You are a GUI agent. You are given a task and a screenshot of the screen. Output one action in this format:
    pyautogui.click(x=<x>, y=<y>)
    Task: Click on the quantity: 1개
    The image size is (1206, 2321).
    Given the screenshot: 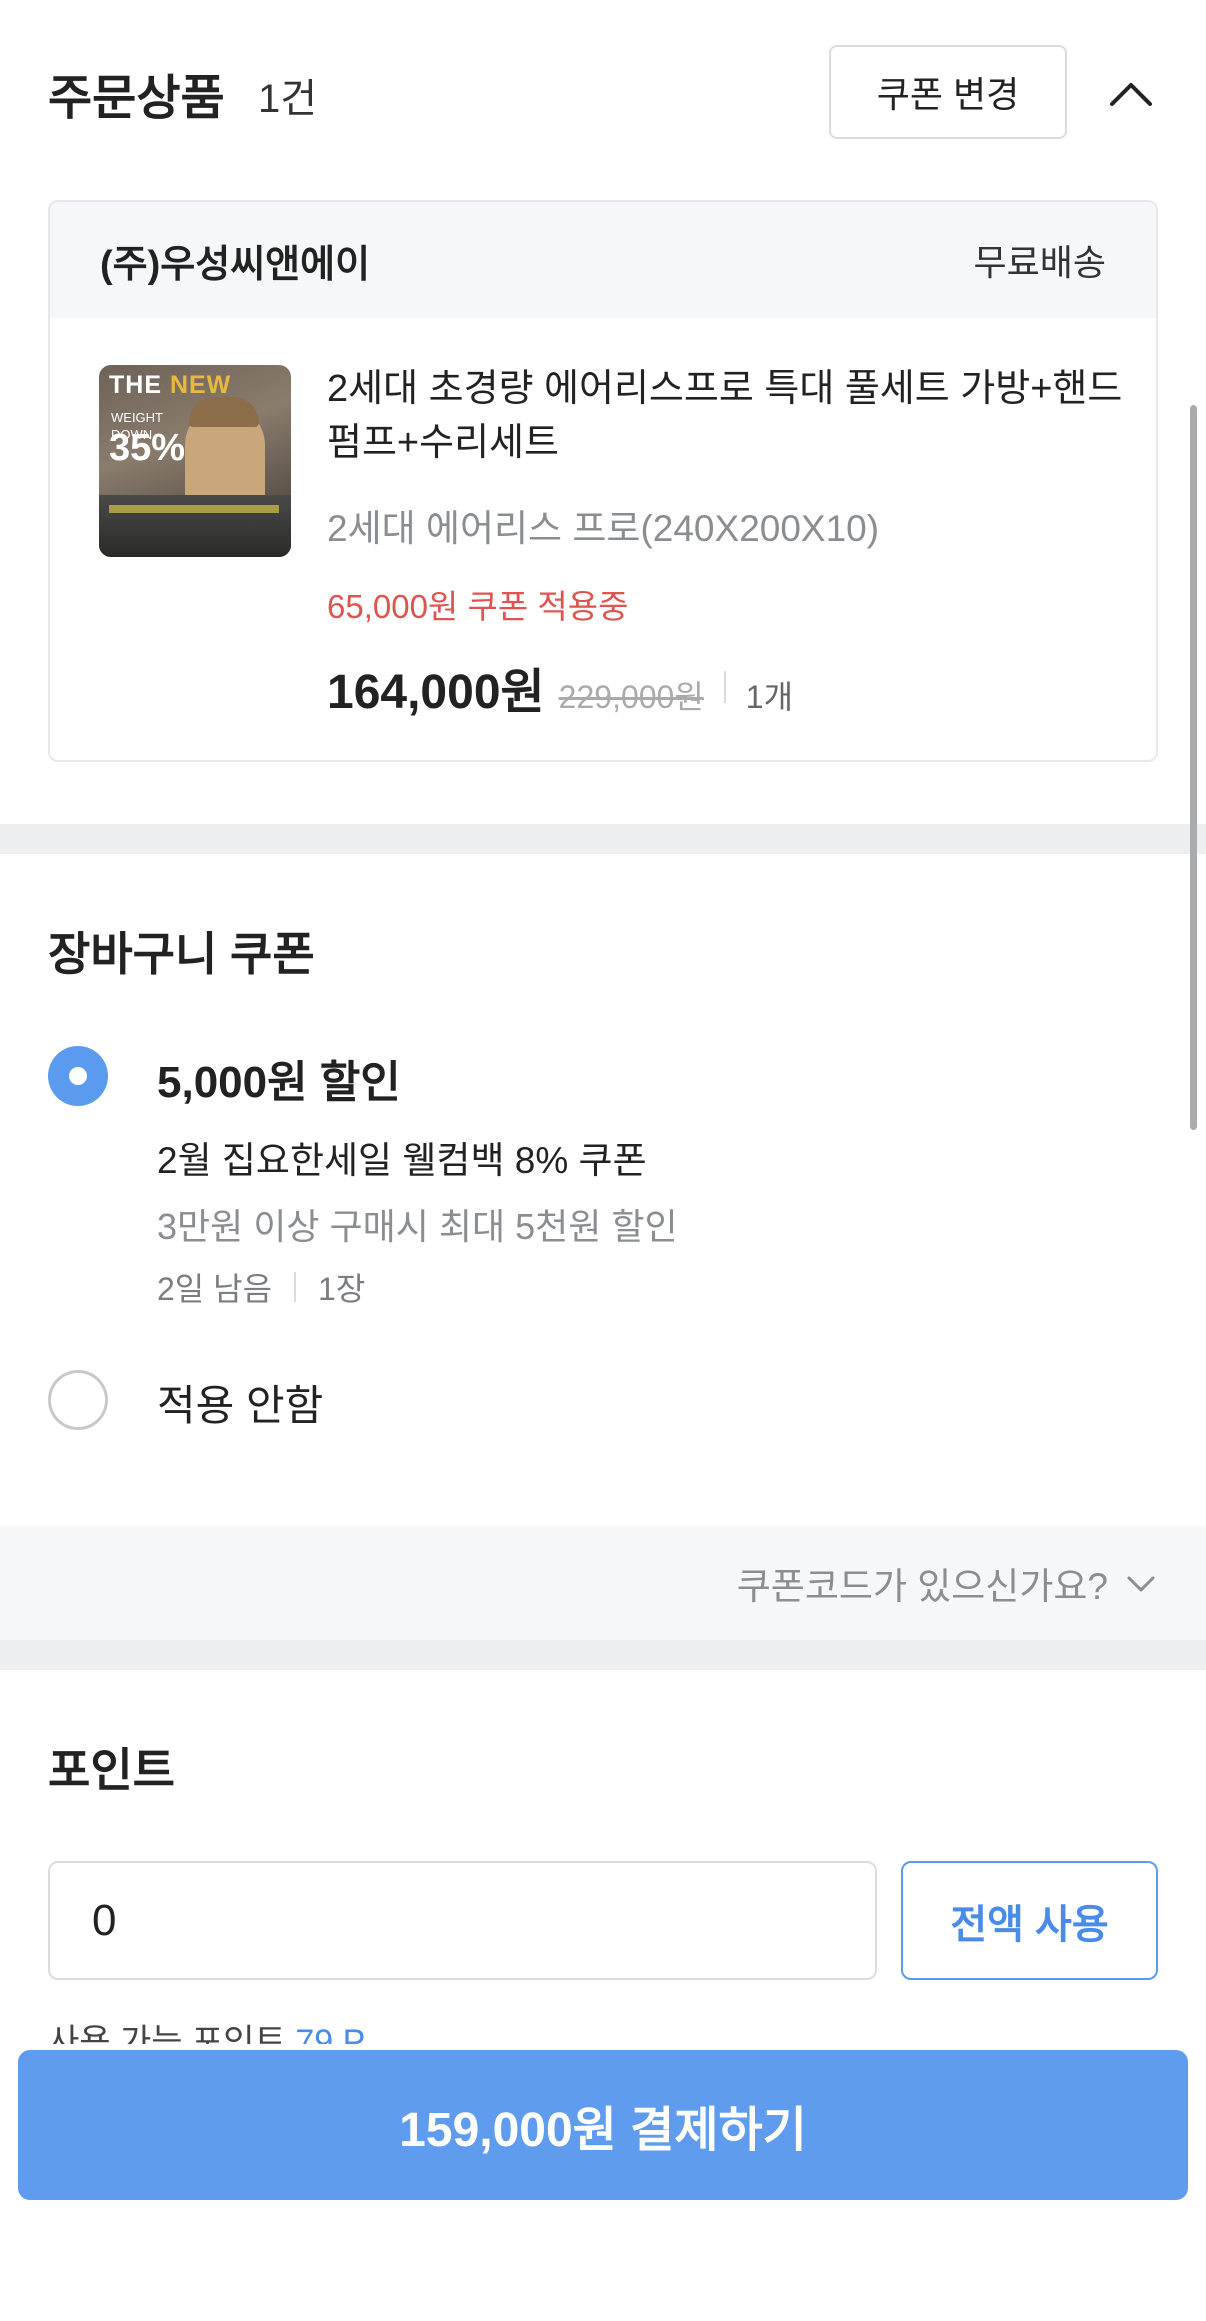 What is the action you would take?
    pyautogui.click(x=769, y=697)
    